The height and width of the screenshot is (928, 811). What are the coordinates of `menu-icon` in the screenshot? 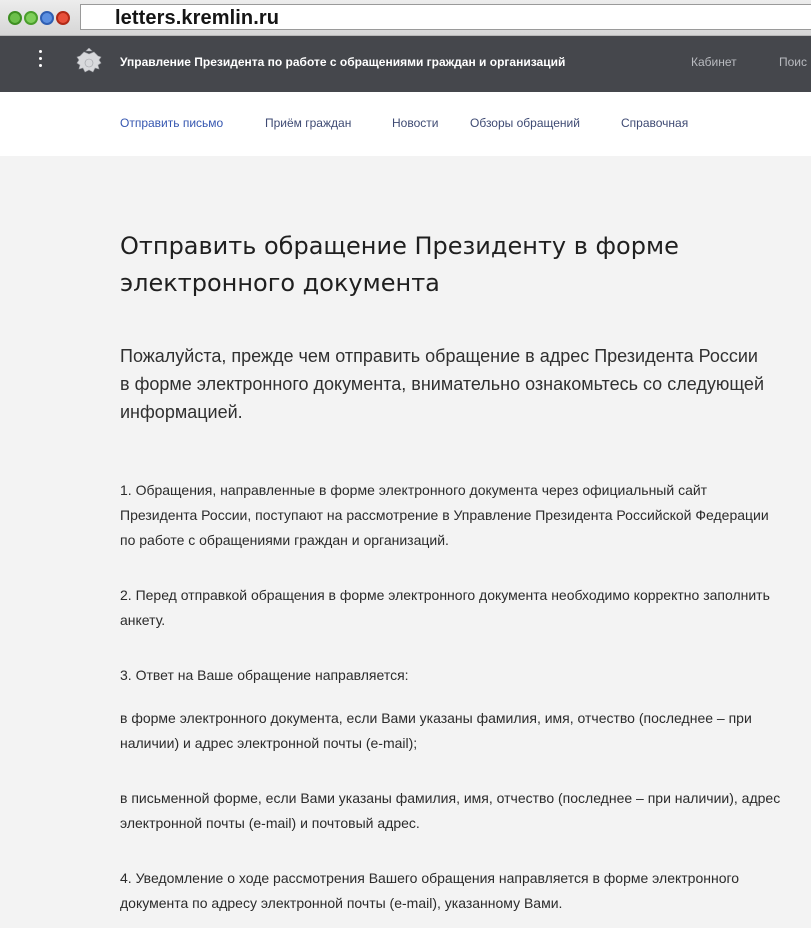 It's located at (41, 63).